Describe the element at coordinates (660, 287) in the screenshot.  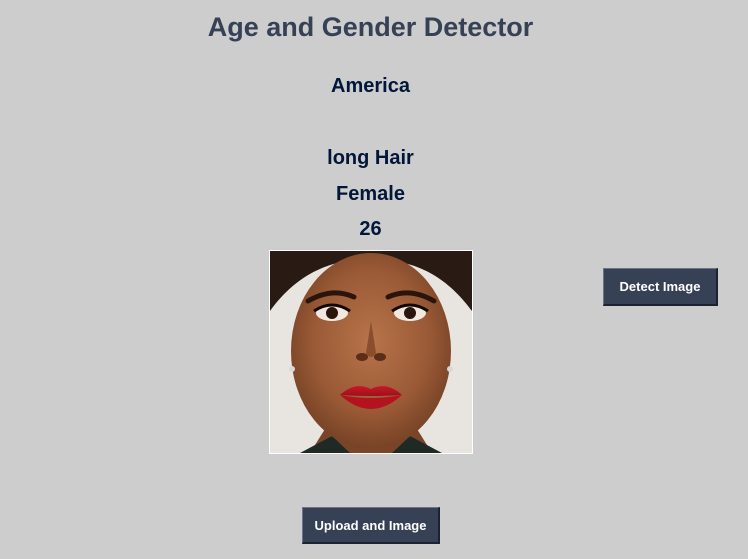
I see `detect-image-button: Detect Image` at that location.